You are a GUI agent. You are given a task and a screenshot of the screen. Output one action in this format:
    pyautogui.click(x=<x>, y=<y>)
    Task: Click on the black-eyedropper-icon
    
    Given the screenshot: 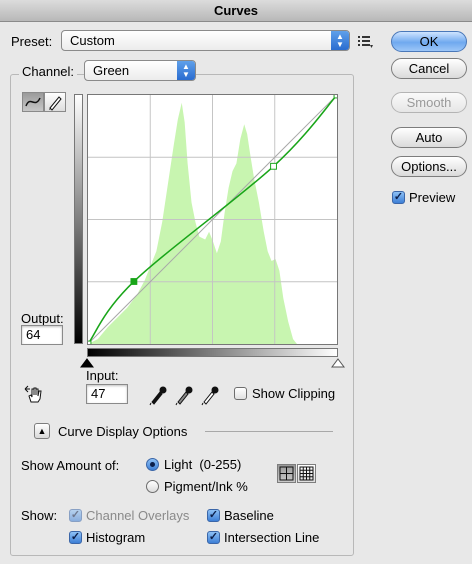 What is the action you would take?
    pyautogui.click(x=158, y=395)
    